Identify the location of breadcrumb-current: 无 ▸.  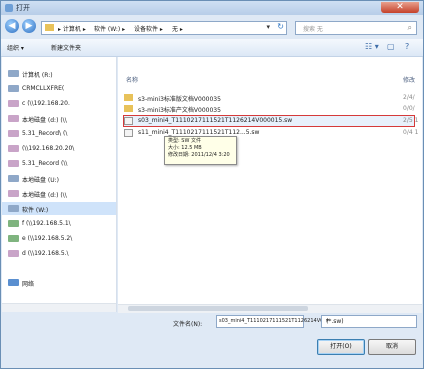
(177, 28).